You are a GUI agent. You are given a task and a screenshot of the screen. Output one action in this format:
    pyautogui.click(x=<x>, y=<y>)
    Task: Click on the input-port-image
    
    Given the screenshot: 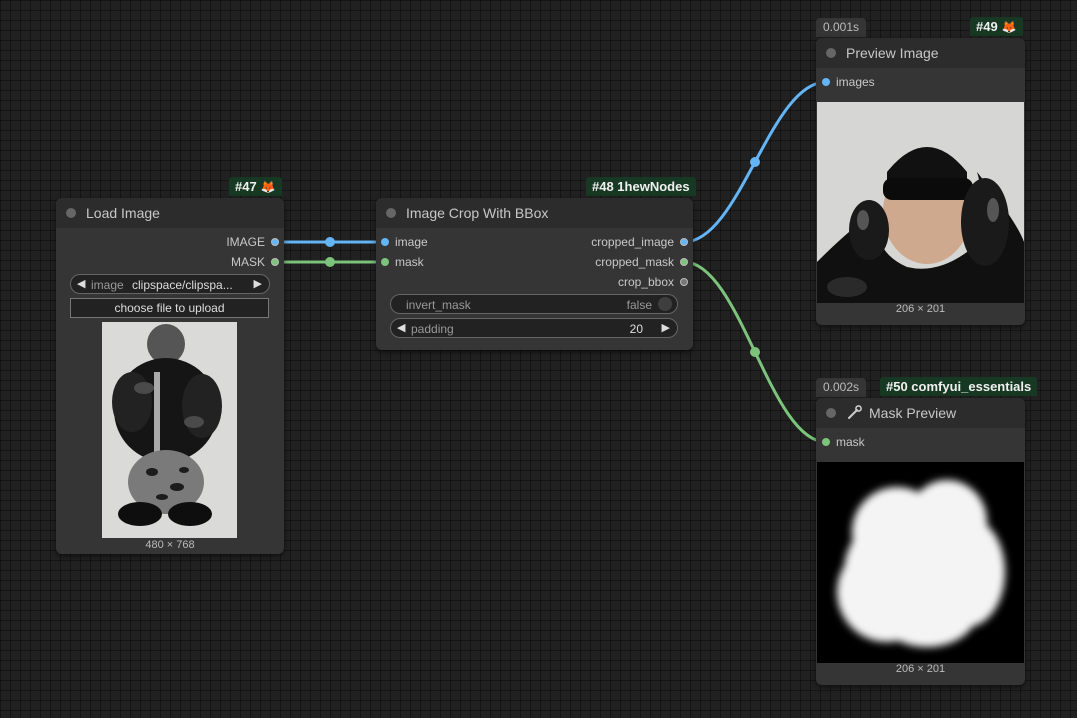 What is the action you would take?
    pyautogui.click(x=385, y=242)
    